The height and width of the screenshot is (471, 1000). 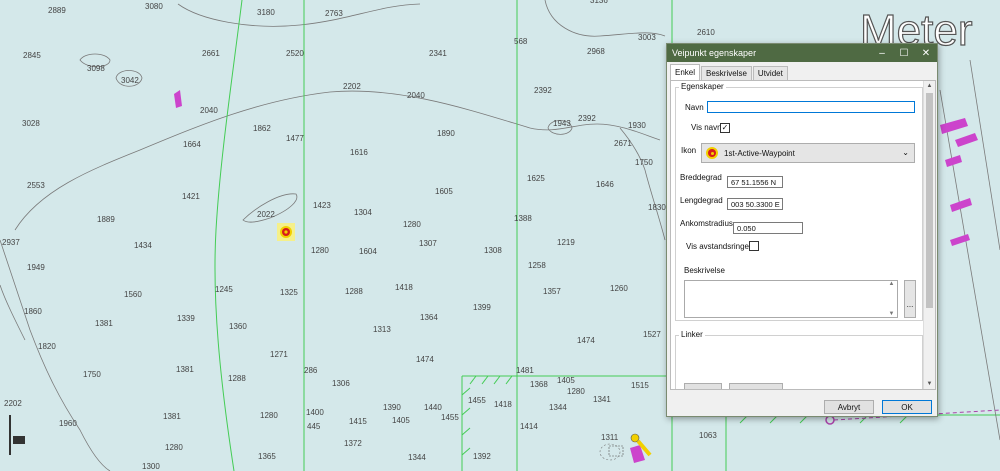 I want to click on depth-sounding: 1960, so click(x=68, y=423).